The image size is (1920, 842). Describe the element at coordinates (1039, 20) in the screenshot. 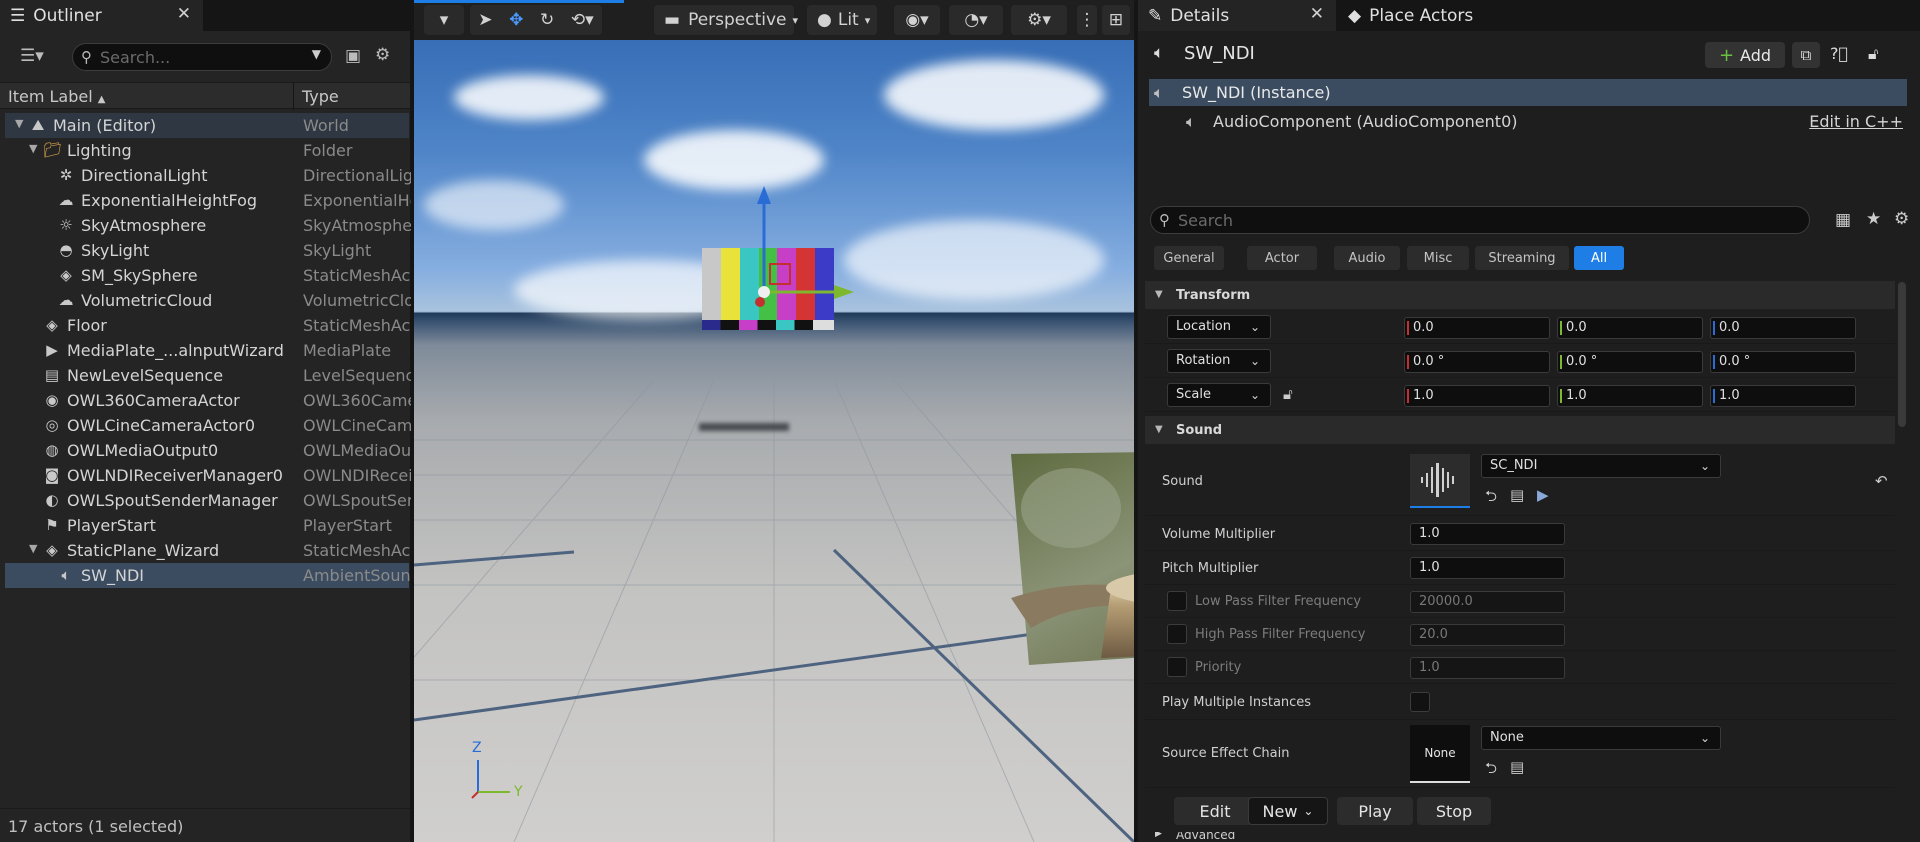

I see `viewport-settings-dropdown: ⚙▾` at that location.